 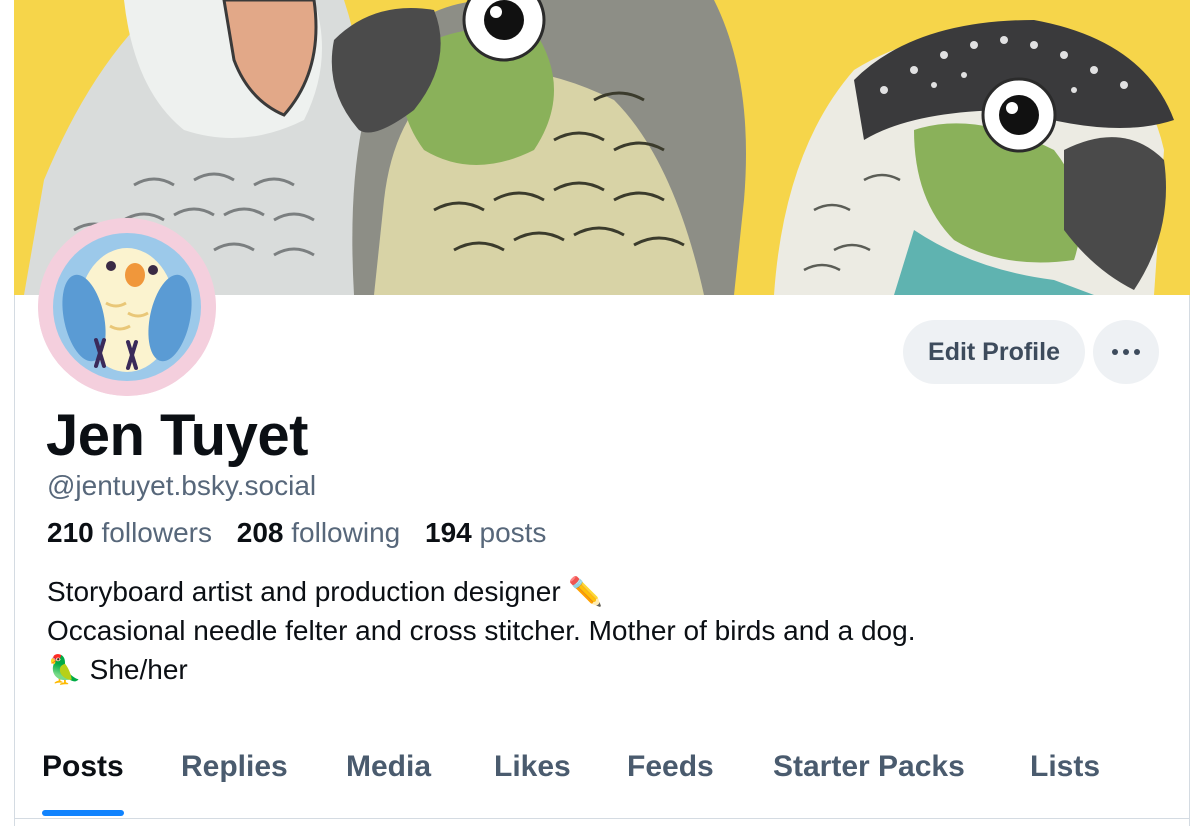 What do you see at coordinates (513, 532) in the screenshot?
I see `posts-label: posts` at bounding box center [513, 532].